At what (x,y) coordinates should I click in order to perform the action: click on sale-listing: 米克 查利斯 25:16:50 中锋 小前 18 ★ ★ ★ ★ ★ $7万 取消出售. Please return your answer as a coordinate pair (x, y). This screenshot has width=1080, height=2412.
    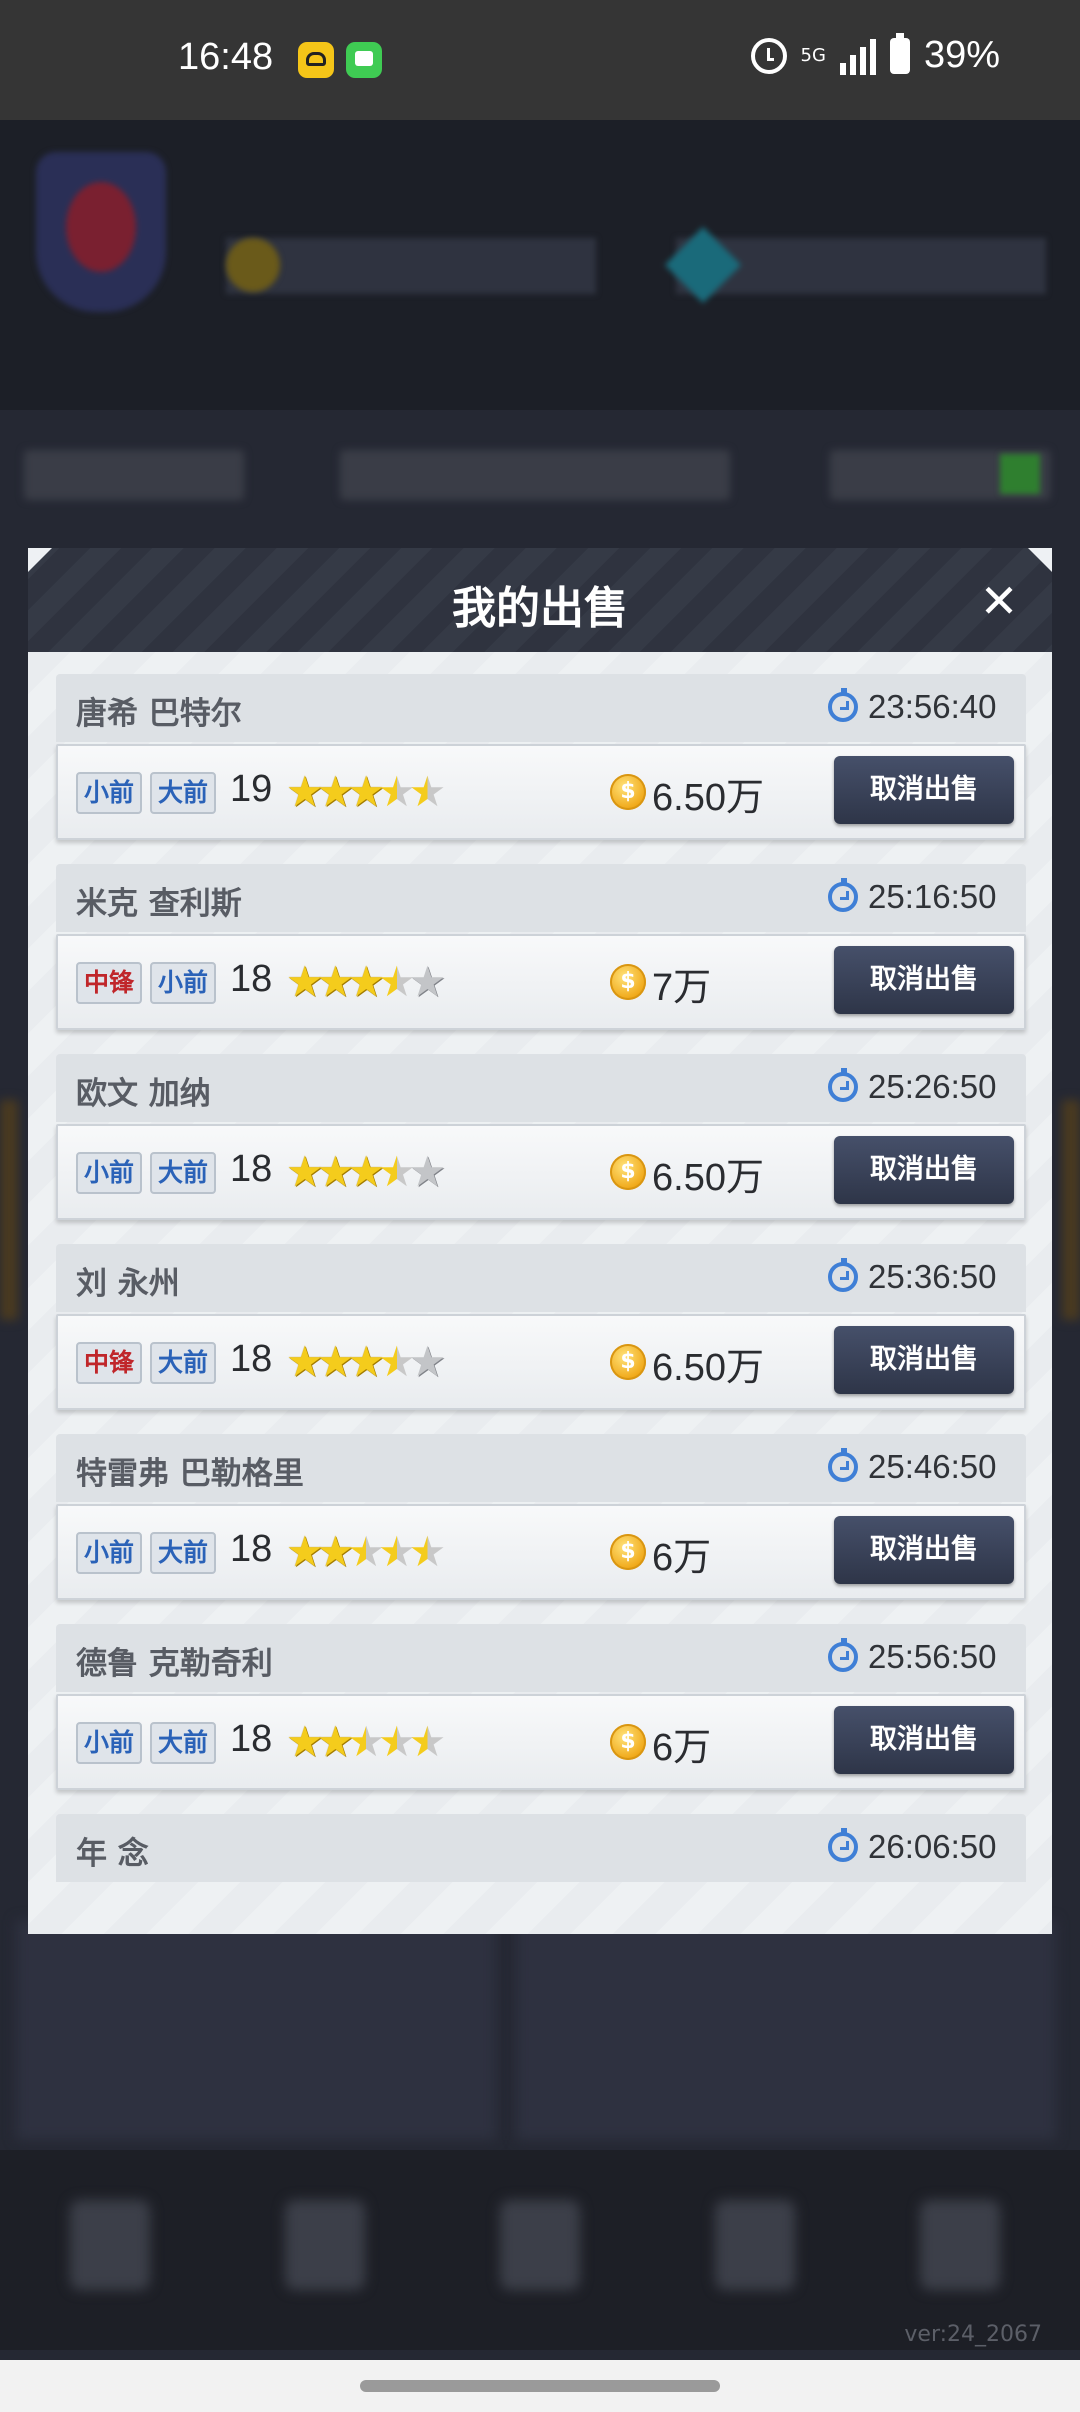
    Looking at the image, I should click on (541, 950).